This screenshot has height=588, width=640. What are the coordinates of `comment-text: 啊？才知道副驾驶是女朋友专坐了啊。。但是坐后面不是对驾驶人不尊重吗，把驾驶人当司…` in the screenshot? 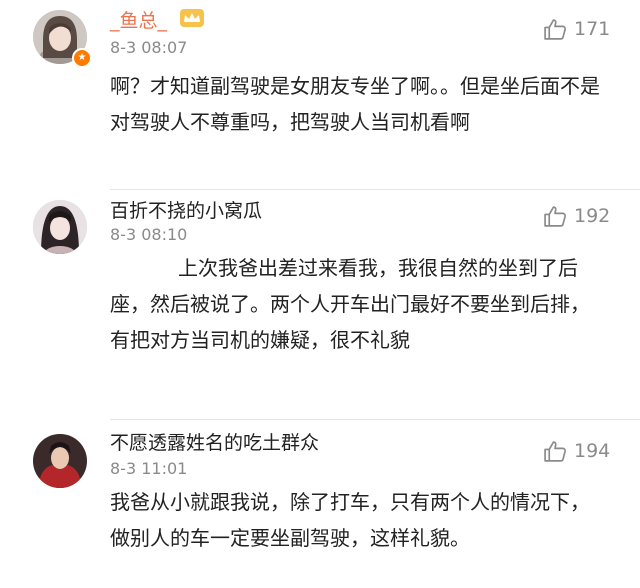 It's located at (355, 104).